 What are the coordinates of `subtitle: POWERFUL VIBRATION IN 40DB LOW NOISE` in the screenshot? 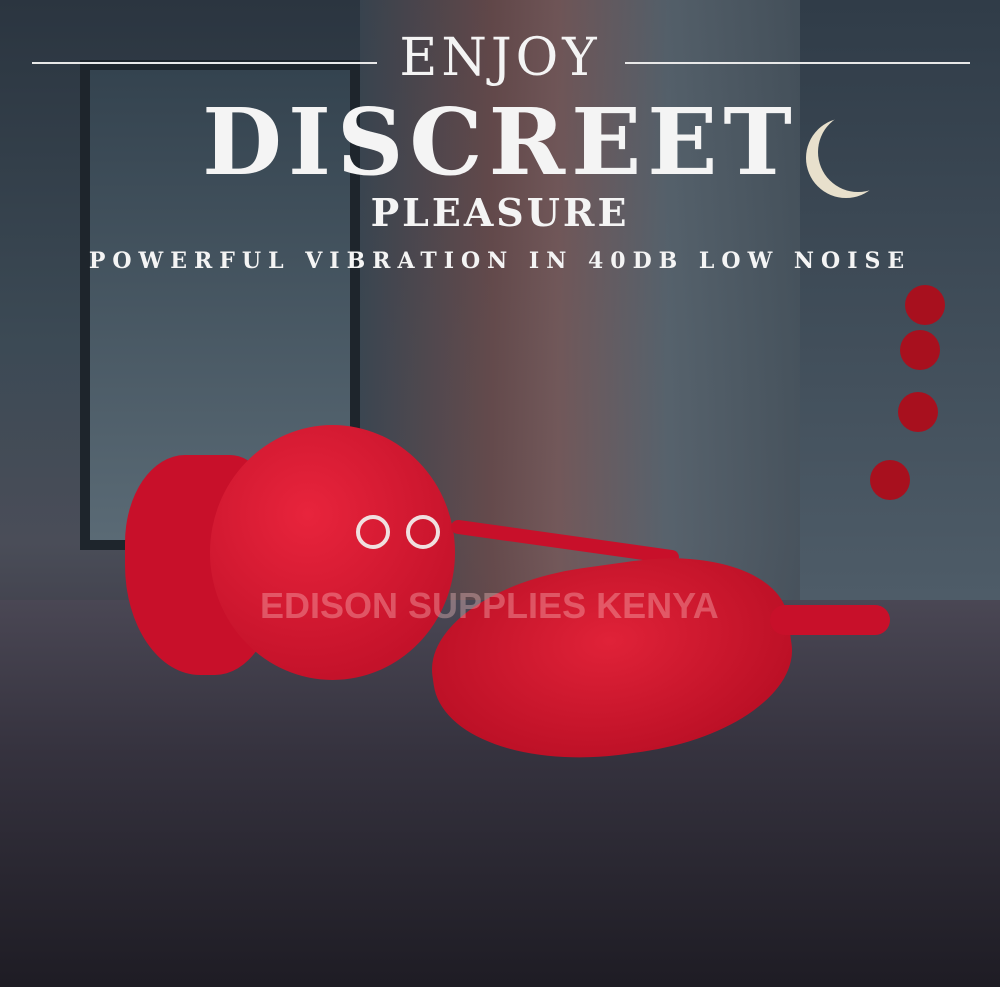 It's located at (500, 261).